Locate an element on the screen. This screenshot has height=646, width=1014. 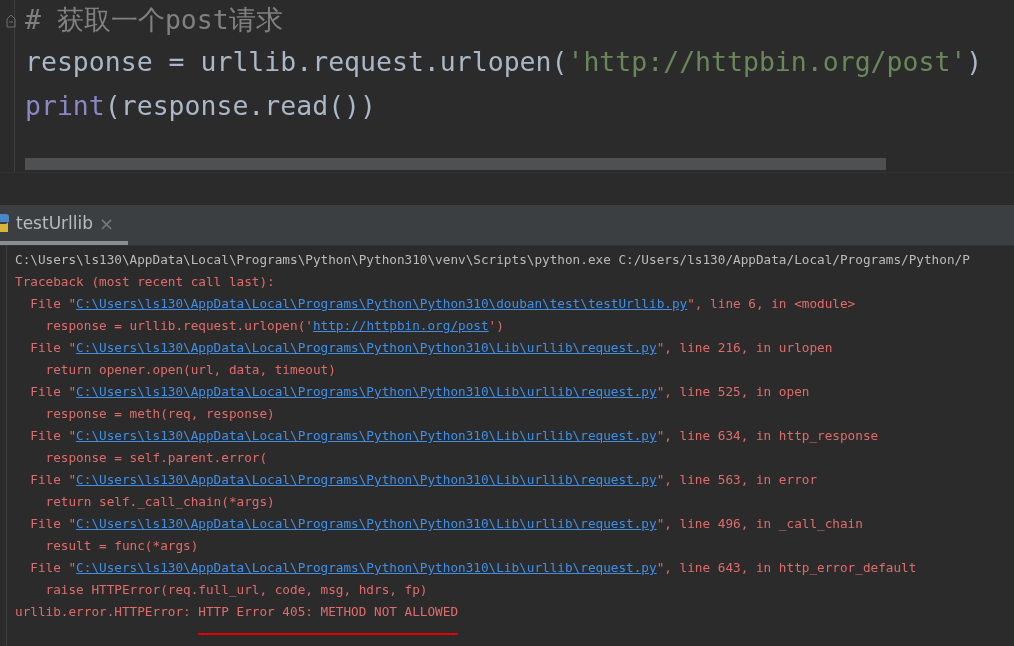
fold-icon is located at coordinates (11, 21).